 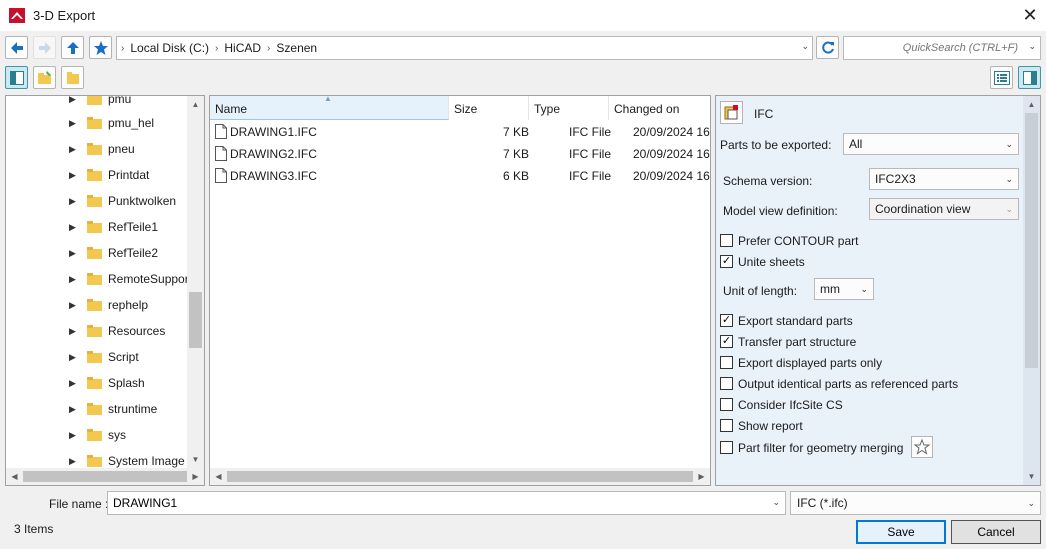 I want to click on prefer-contour-checkbox, so click(x=726, y=240).